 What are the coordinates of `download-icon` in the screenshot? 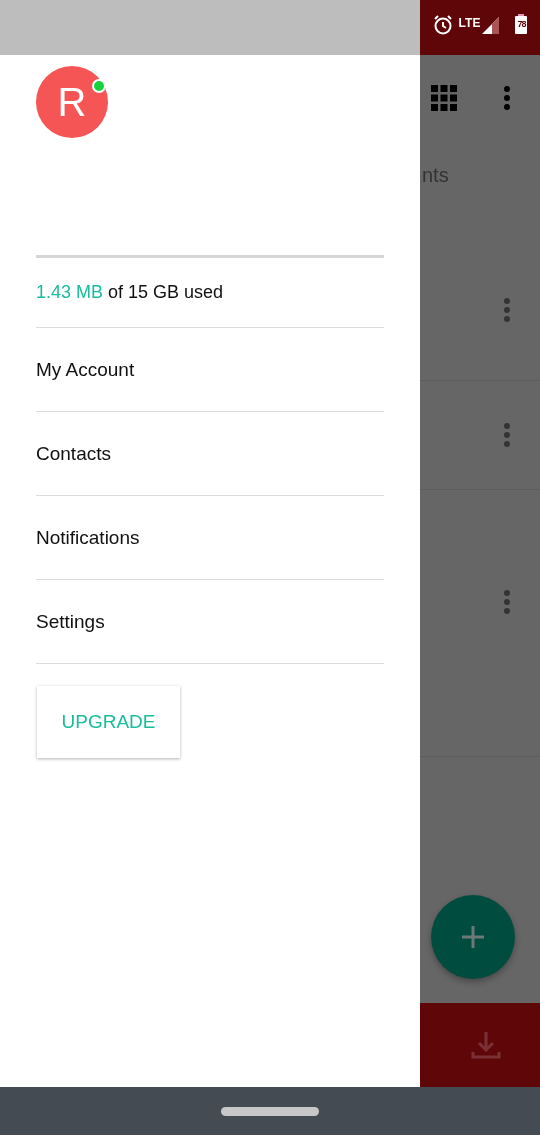 It's located at (486, 1045).